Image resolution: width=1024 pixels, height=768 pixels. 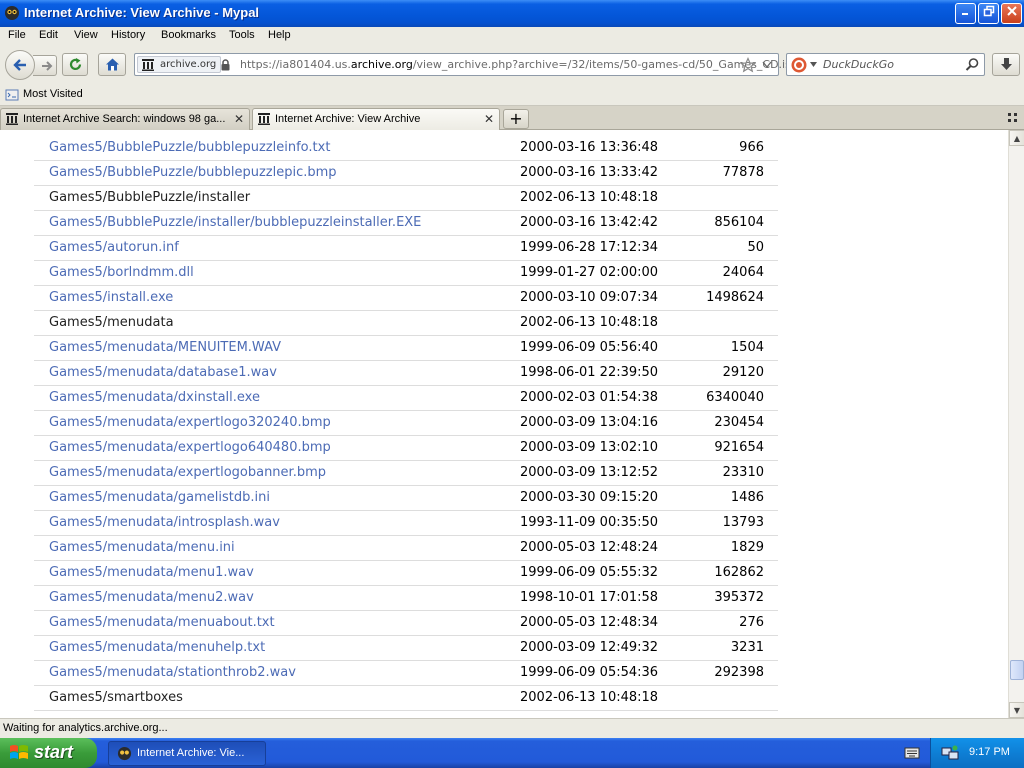 I want to click on start-button: start, so click(x=48, y=753).